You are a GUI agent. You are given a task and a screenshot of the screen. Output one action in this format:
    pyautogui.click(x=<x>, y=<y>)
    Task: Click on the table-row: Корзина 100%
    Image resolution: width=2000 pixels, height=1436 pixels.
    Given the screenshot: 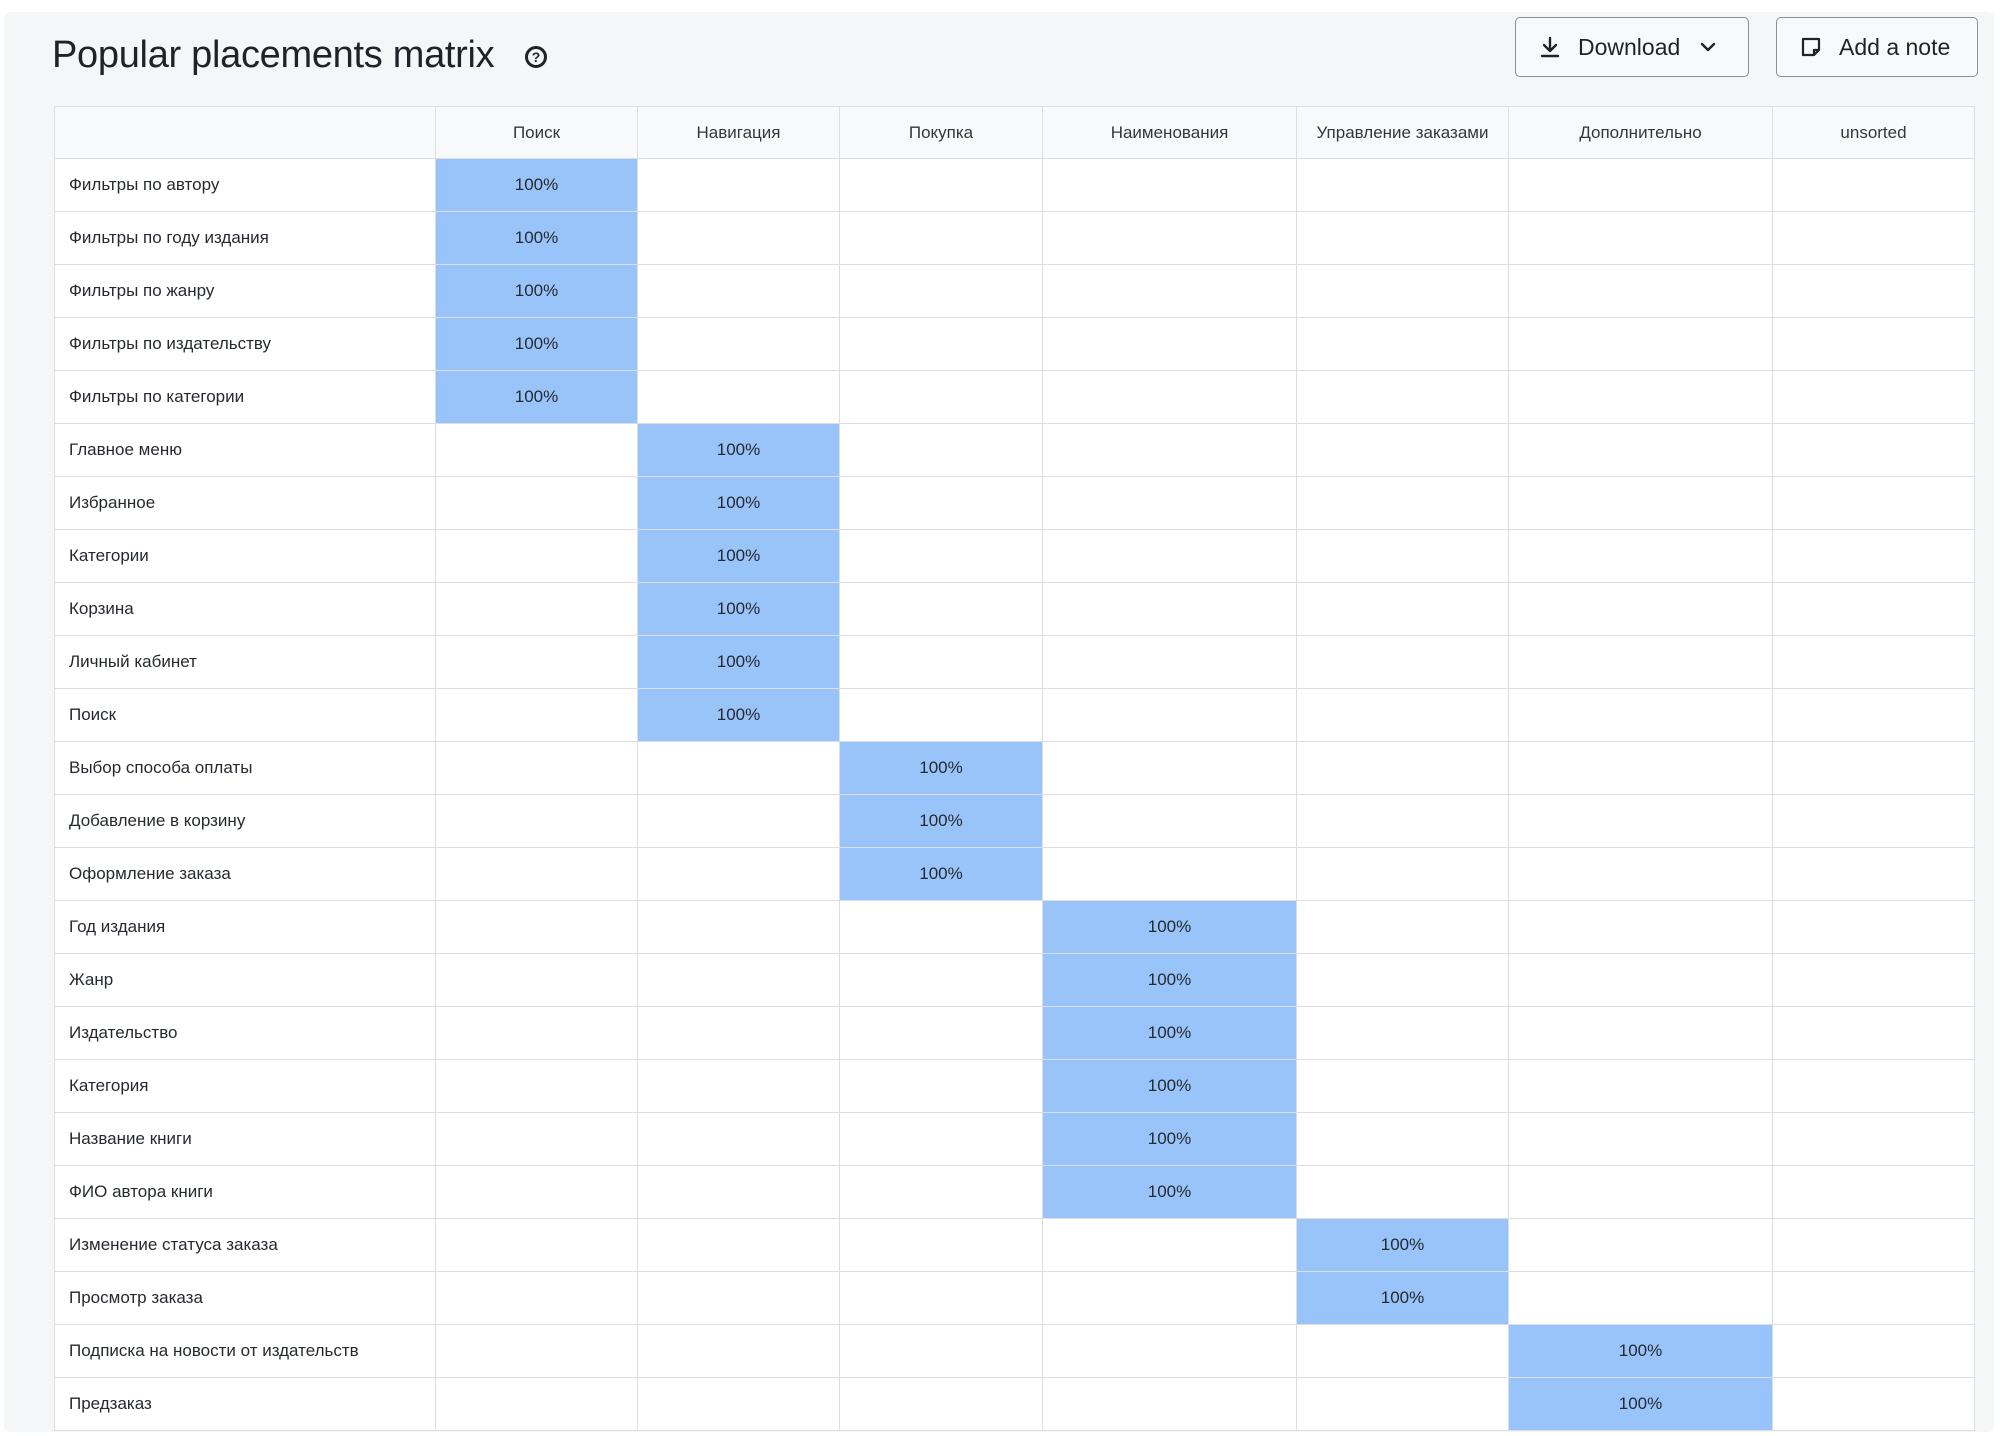 What is the action you would take?
    pyautogui.click(x=1014, y=609)
    